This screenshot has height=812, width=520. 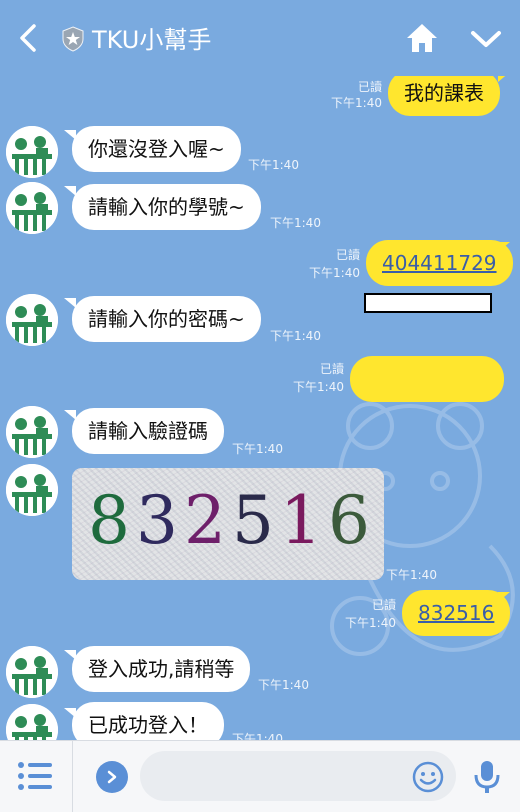 What do you see at coordinates (256, 520) in the screenshot?
I see `captcha-digit: 5` at bounding box center [256, 520].